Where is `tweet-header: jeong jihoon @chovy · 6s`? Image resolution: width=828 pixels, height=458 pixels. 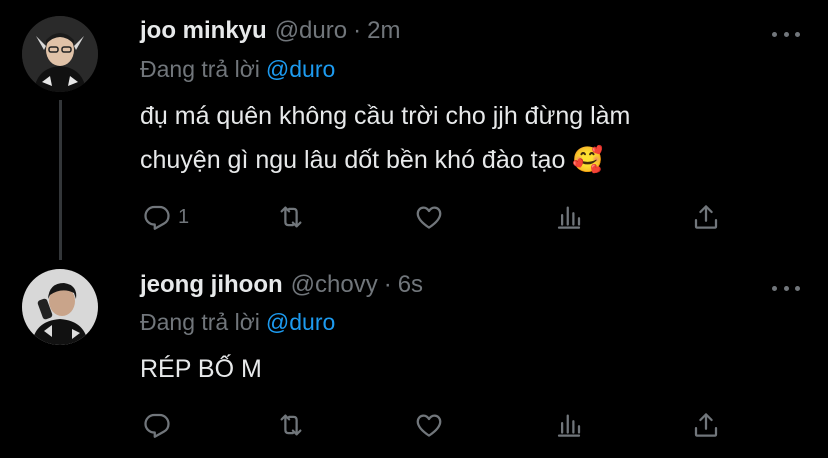
tweet-header: jeong jihoon @chovy · 6s is located at coordinates (281, 285).